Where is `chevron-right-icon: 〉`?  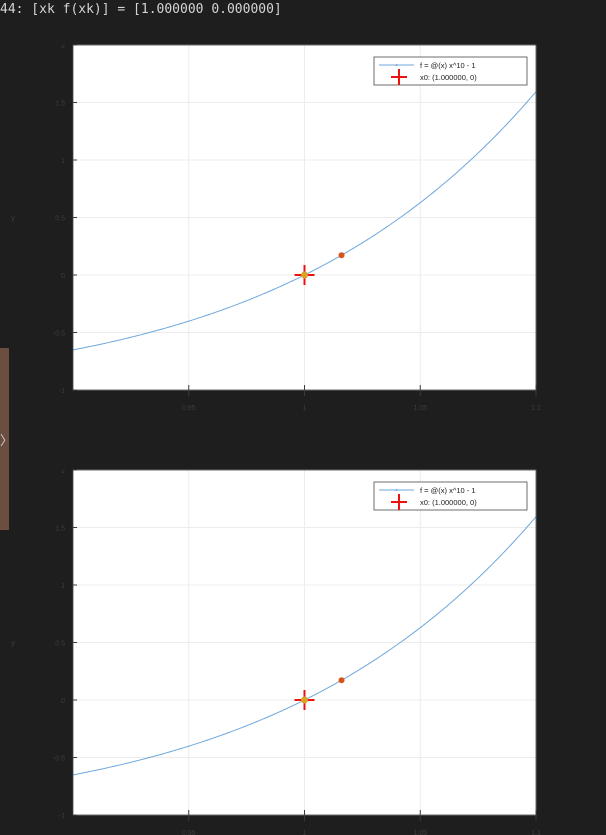 chevron-right-icon: 〉 is located at coordinates (6, 439).